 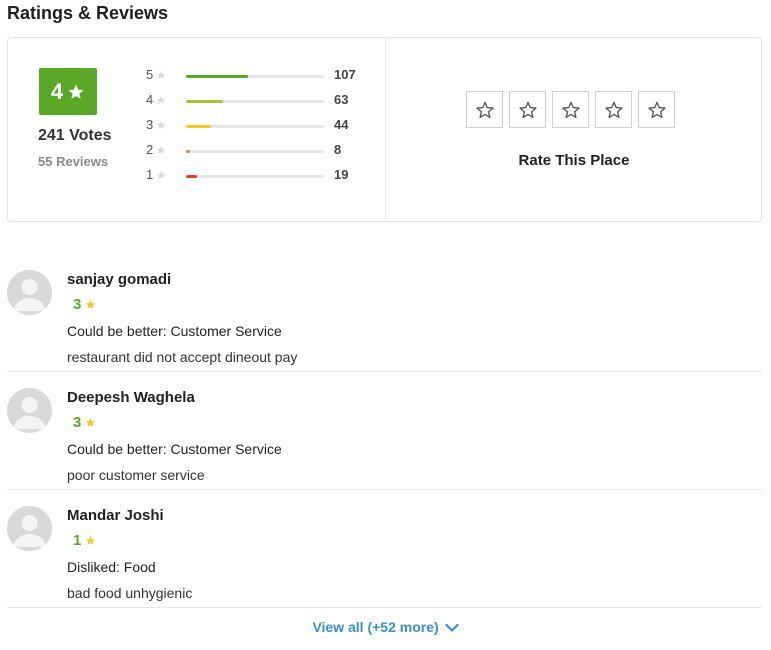 What do you see at coordinates (115, 515) in the screenshot?
I see `reviewer-name: Mandar Joshi` at bounding box center [115, 515].